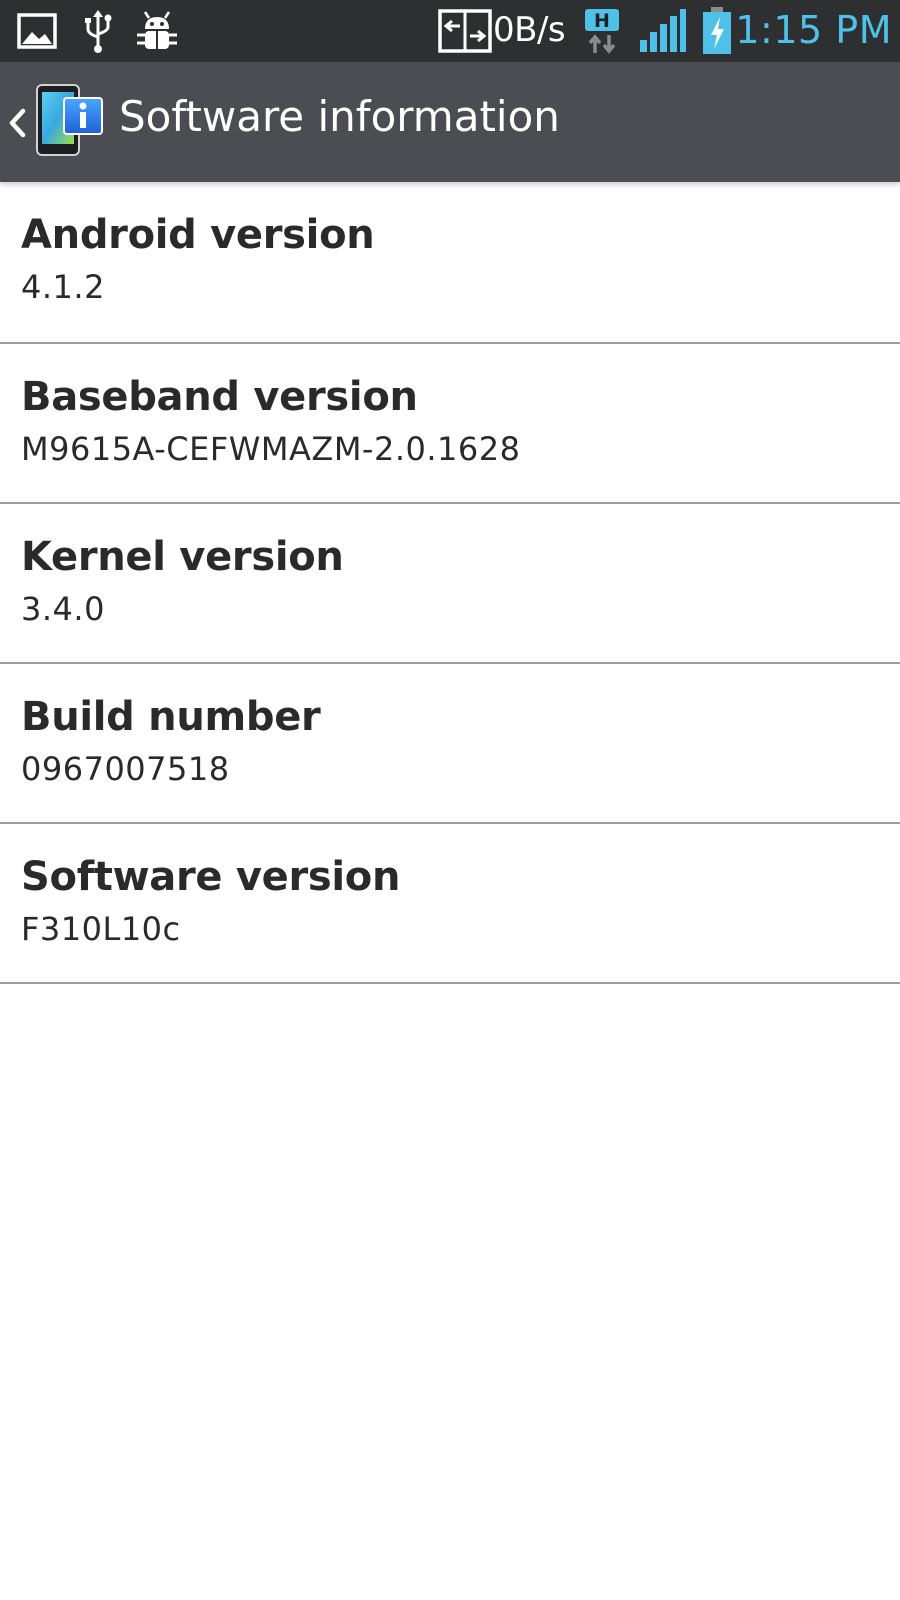 Image resolution: width=900 pixels, height=1600 pixels. What do you see at coordinates (101, 929) in the screenshot?
I see `item-value: F310L10c` at bounding box center [101, 929].